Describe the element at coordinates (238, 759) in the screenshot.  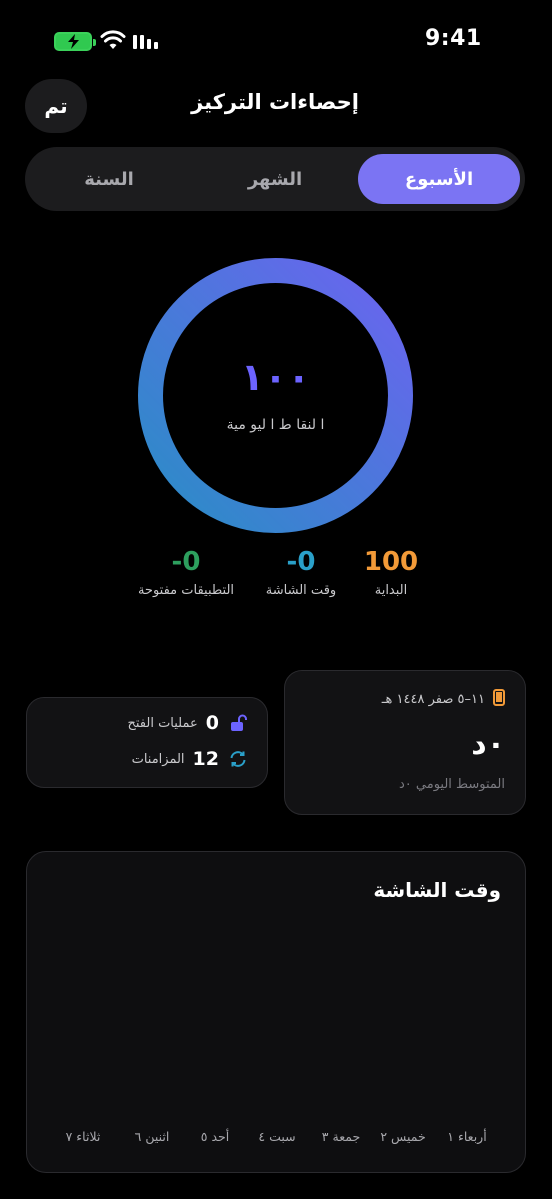
I see `sync-icon` at that location.